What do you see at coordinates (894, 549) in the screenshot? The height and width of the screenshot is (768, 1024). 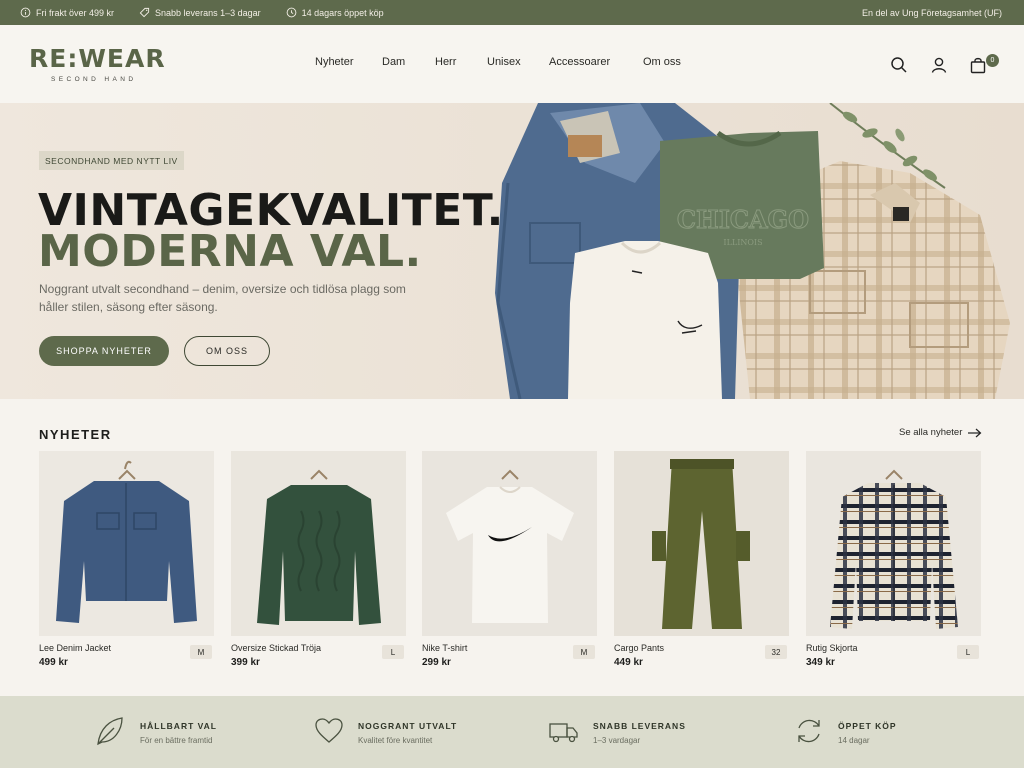 I see `plaid-shirt-image` at bounding box center [894, 549].